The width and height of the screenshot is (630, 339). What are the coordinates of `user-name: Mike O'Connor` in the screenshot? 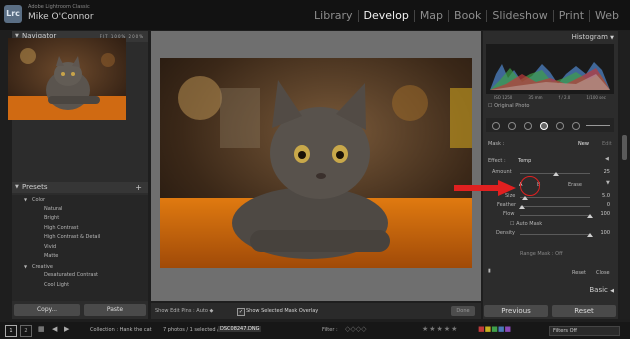 It's located at (61, 17).